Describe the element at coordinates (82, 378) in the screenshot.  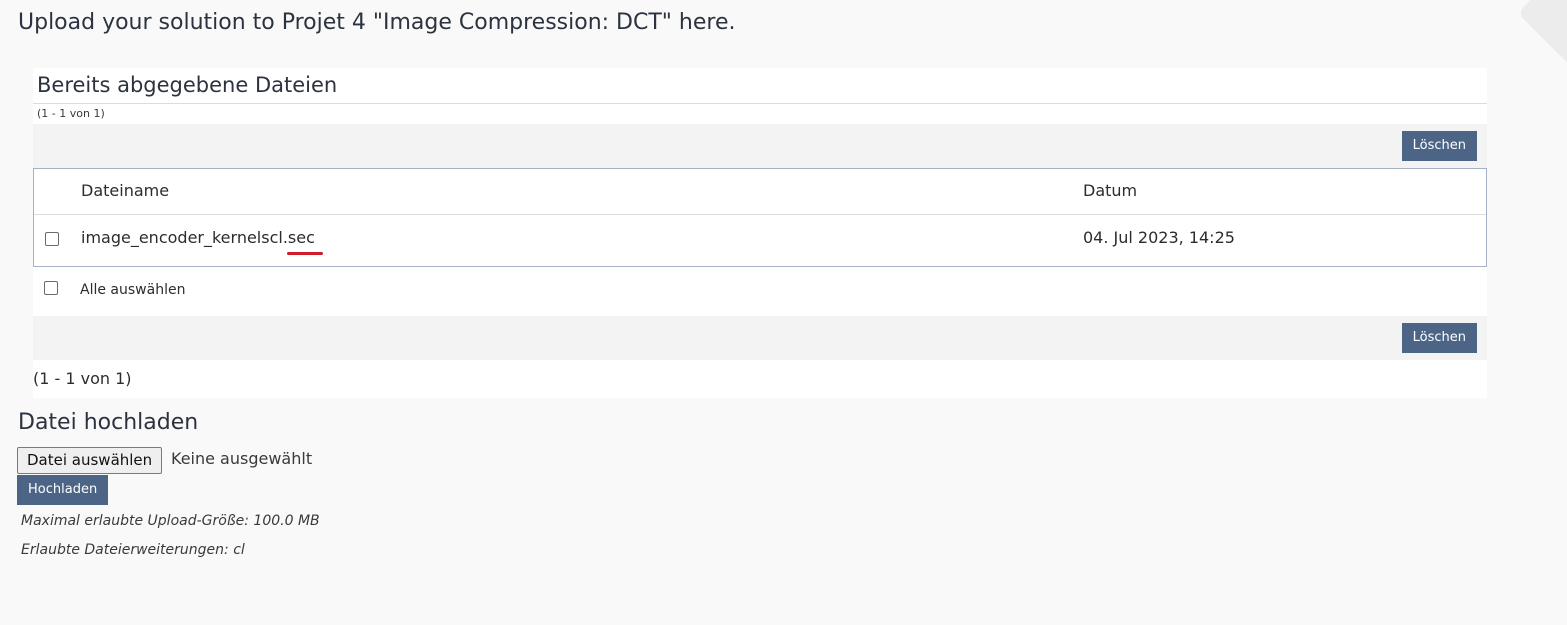
I see `pagination-range-bottom: (1 - 1 von 1)` at that location.